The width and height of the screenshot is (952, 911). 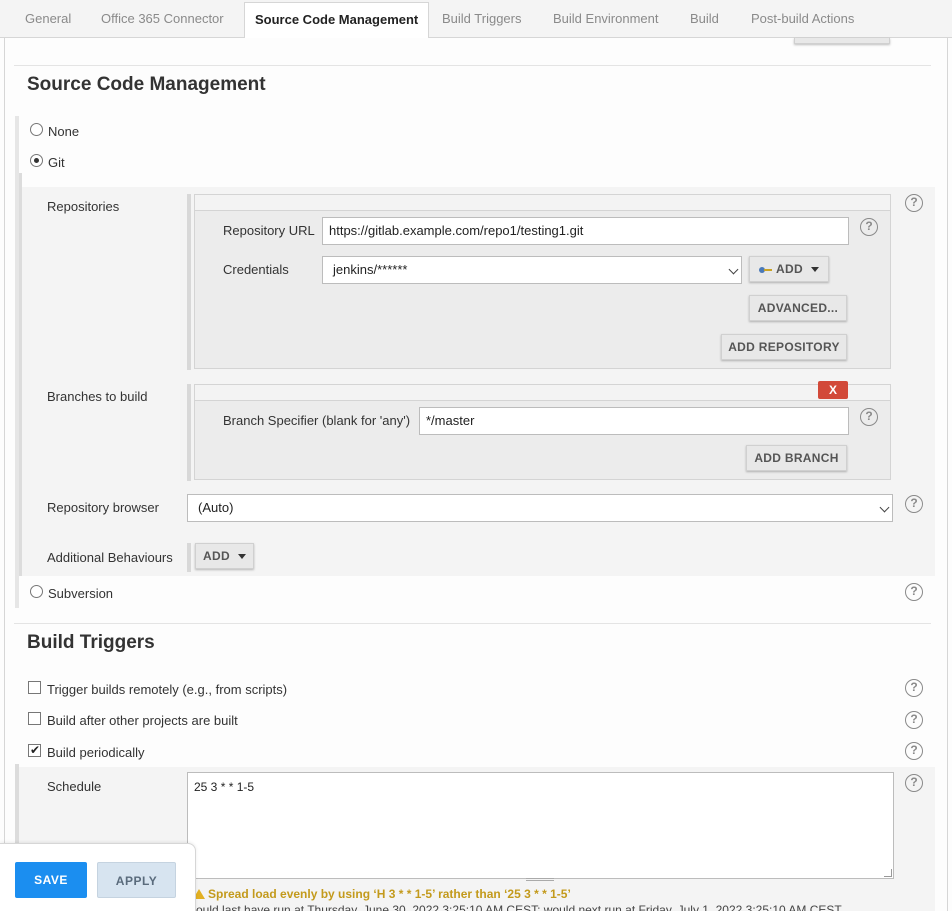 What do you see at coordinates (110, 557) in the screenshot?
I see `additional-behaviours-label: Additional Behaviours` at bounding box center [110, 557].